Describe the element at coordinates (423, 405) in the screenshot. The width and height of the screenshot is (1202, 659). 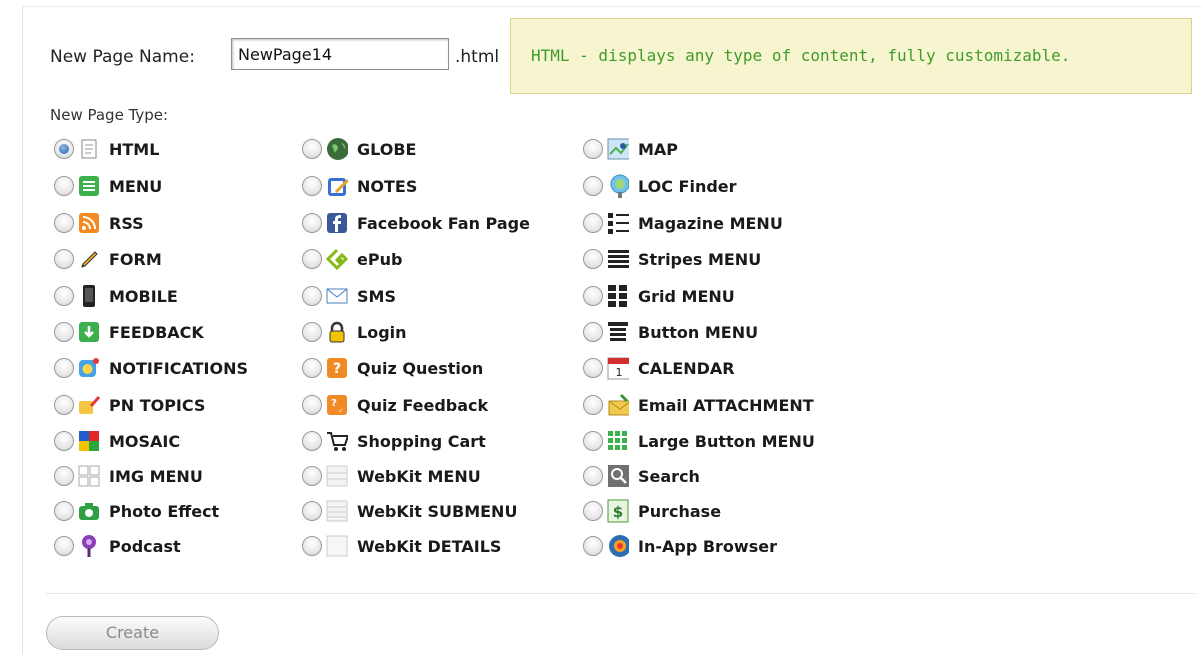
I see `page-type-label: Quiz Feedback` at that location.